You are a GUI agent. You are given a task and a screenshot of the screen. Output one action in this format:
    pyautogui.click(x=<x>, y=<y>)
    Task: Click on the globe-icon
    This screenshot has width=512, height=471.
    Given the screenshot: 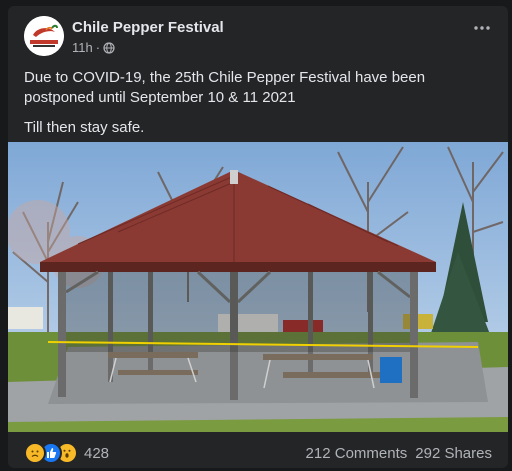 What is the action you would take?
    pyautogui.click(x=109, y=47)
    